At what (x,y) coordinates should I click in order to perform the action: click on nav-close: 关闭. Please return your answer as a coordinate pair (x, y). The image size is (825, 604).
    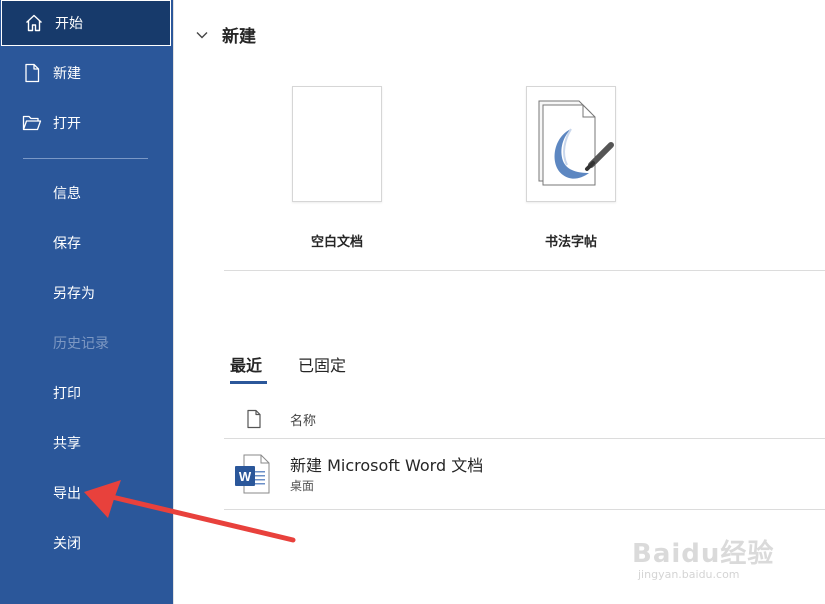
    Looking at the image, I should click on (86, 543).